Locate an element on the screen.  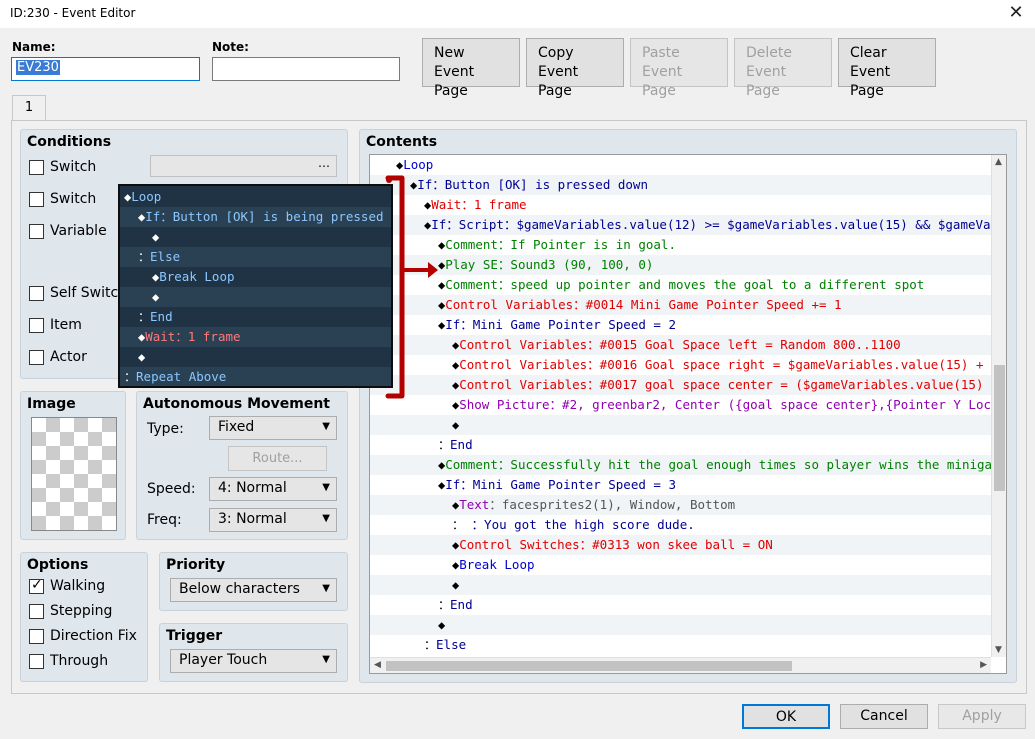
option-label: Direction Fix is located at coordinates (93, 636).